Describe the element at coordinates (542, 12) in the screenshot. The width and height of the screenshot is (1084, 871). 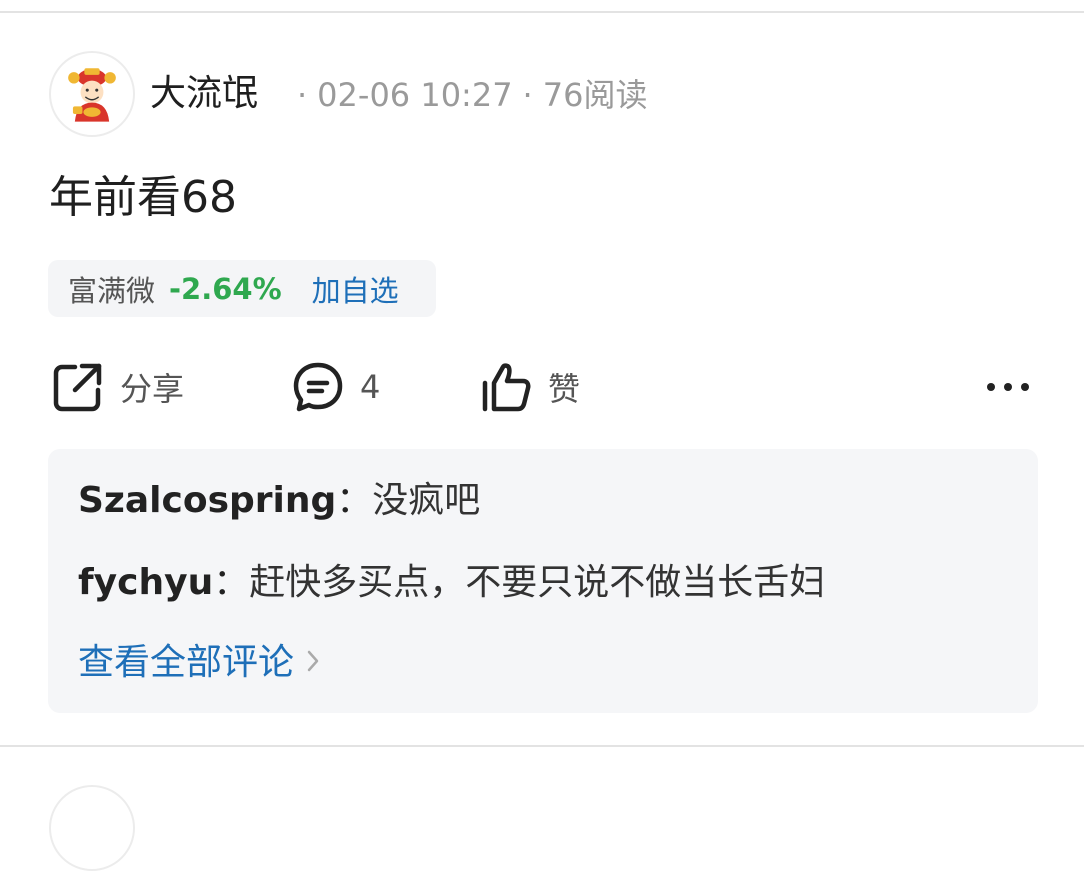
I see `top-divider` at that location.